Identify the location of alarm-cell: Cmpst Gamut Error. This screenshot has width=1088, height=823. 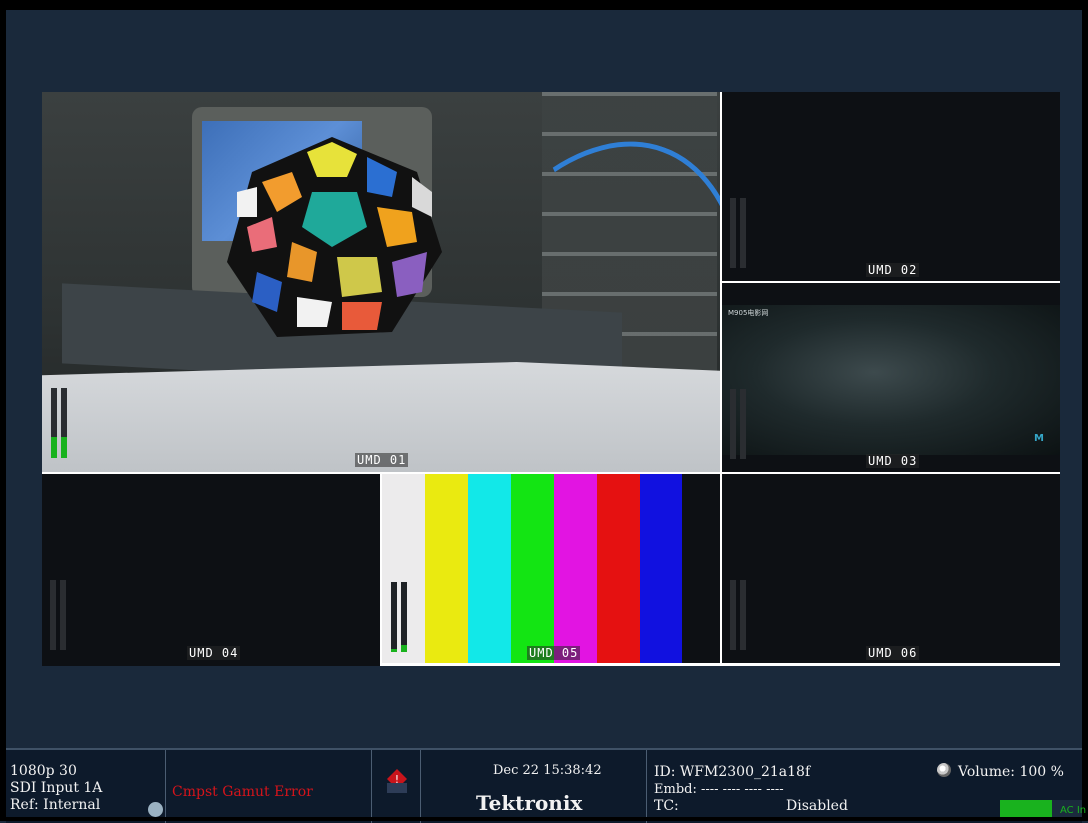
(269, 786).